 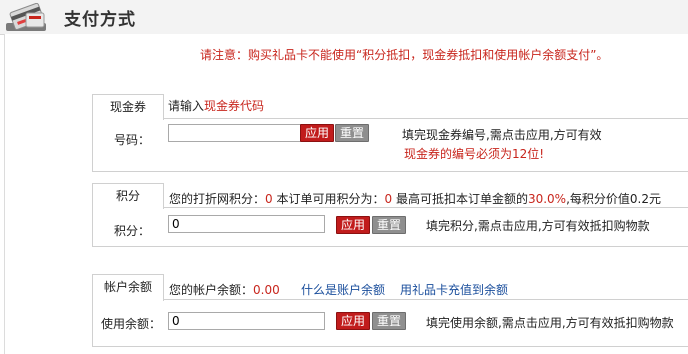 What do you see at coordinates (211, 290) in the screenshot?
I see `balance-info-label: 您的帐户余额：` at bounding box center [211, 290].